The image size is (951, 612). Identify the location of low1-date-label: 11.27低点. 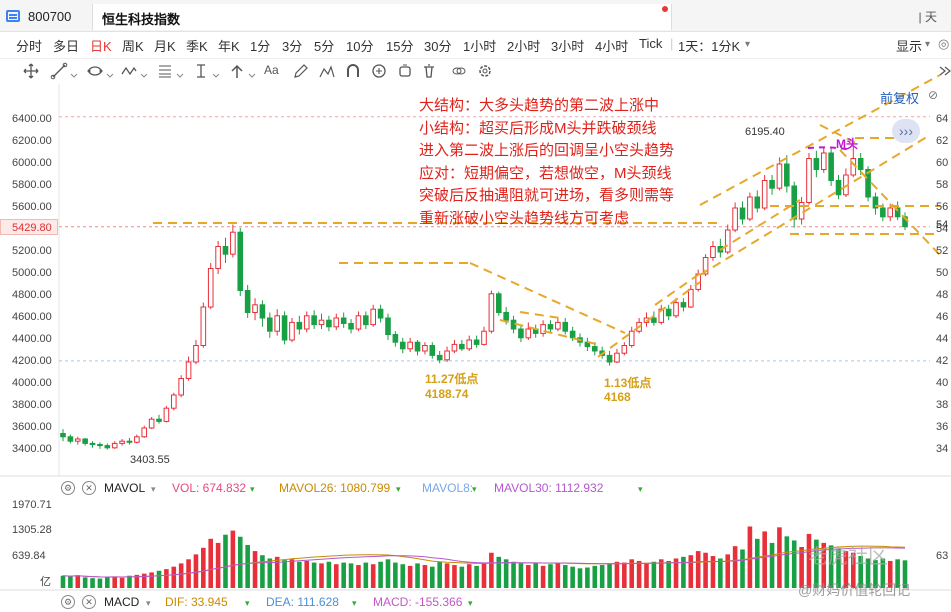
(452, 379).